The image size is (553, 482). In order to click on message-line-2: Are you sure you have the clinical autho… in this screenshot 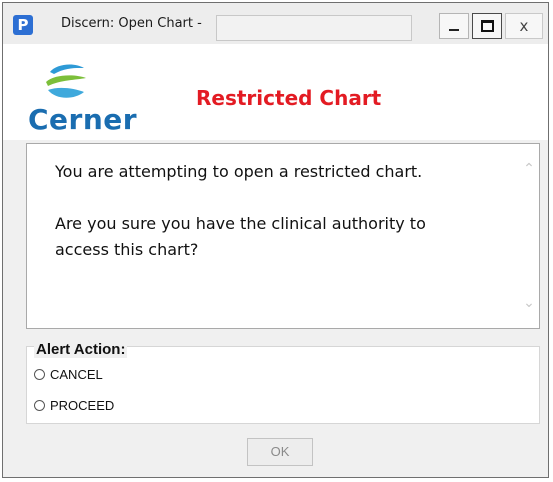, I will do `click(240, 223)`.